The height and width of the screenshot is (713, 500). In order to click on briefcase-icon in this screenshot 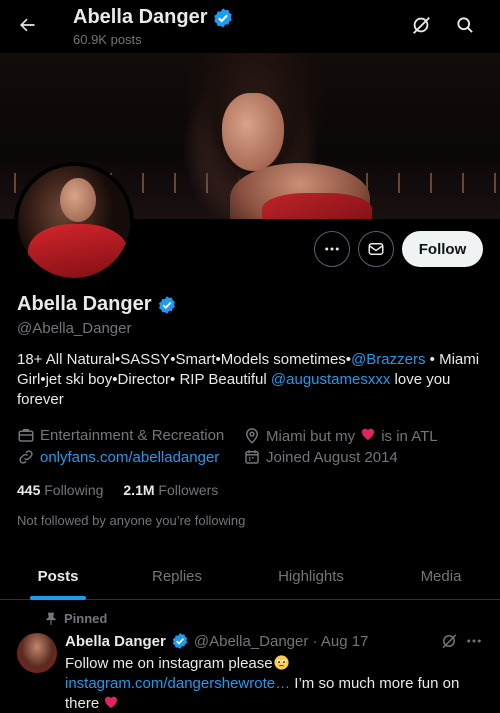, I will do `click(26, 435)`.